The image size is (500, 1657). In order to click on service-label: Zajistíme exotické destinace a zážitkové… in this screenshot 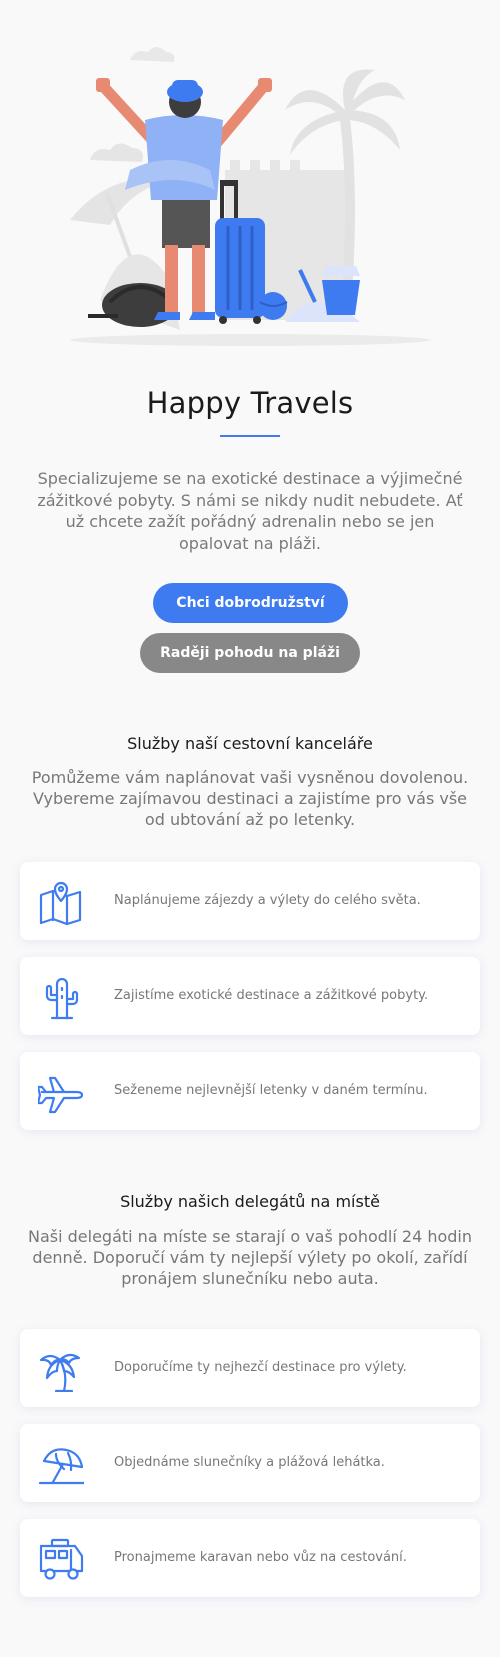, I will do `click(271, 995)`.